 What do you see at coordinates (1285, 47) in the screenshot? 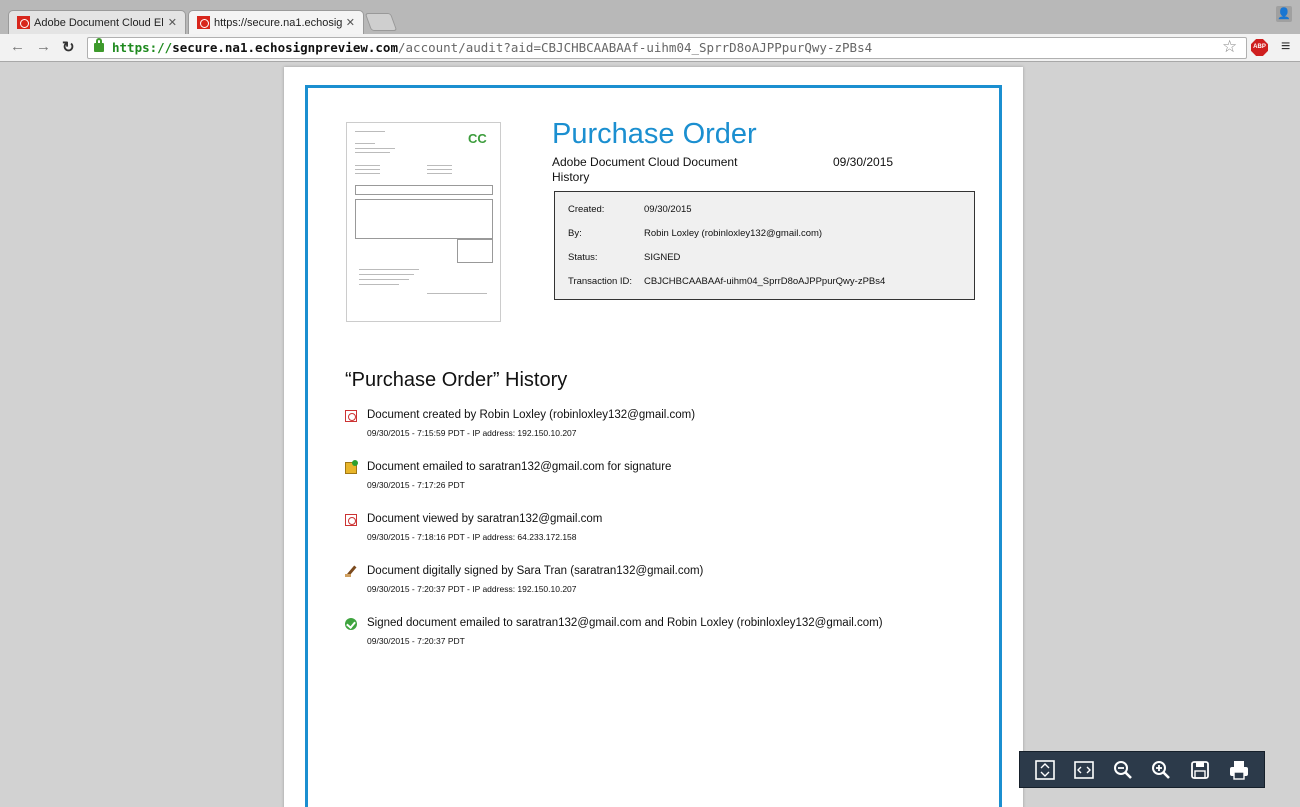
I see `menu-icon: ≡` at bounding box center [1285, 47].